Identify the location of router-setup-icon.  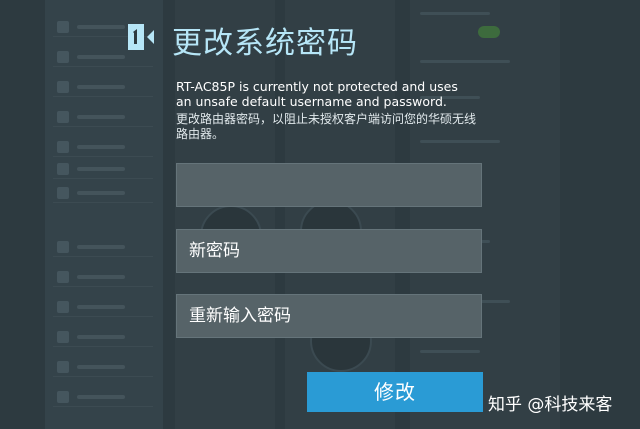
(141, 37).